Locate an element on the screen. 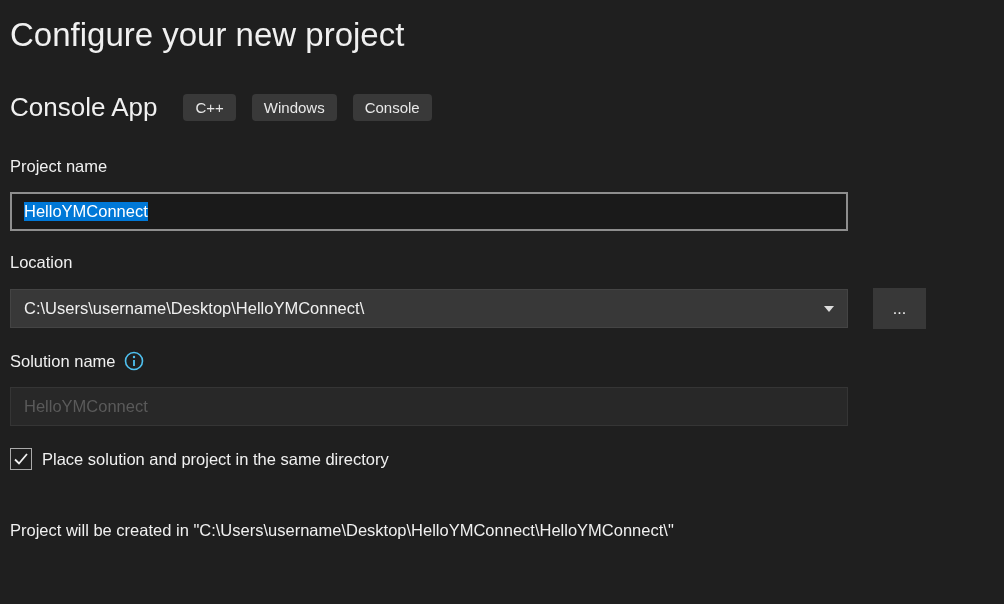 This screenshot has width=1004, height=604. field-label: Project name is located at coordinates (59, 166).